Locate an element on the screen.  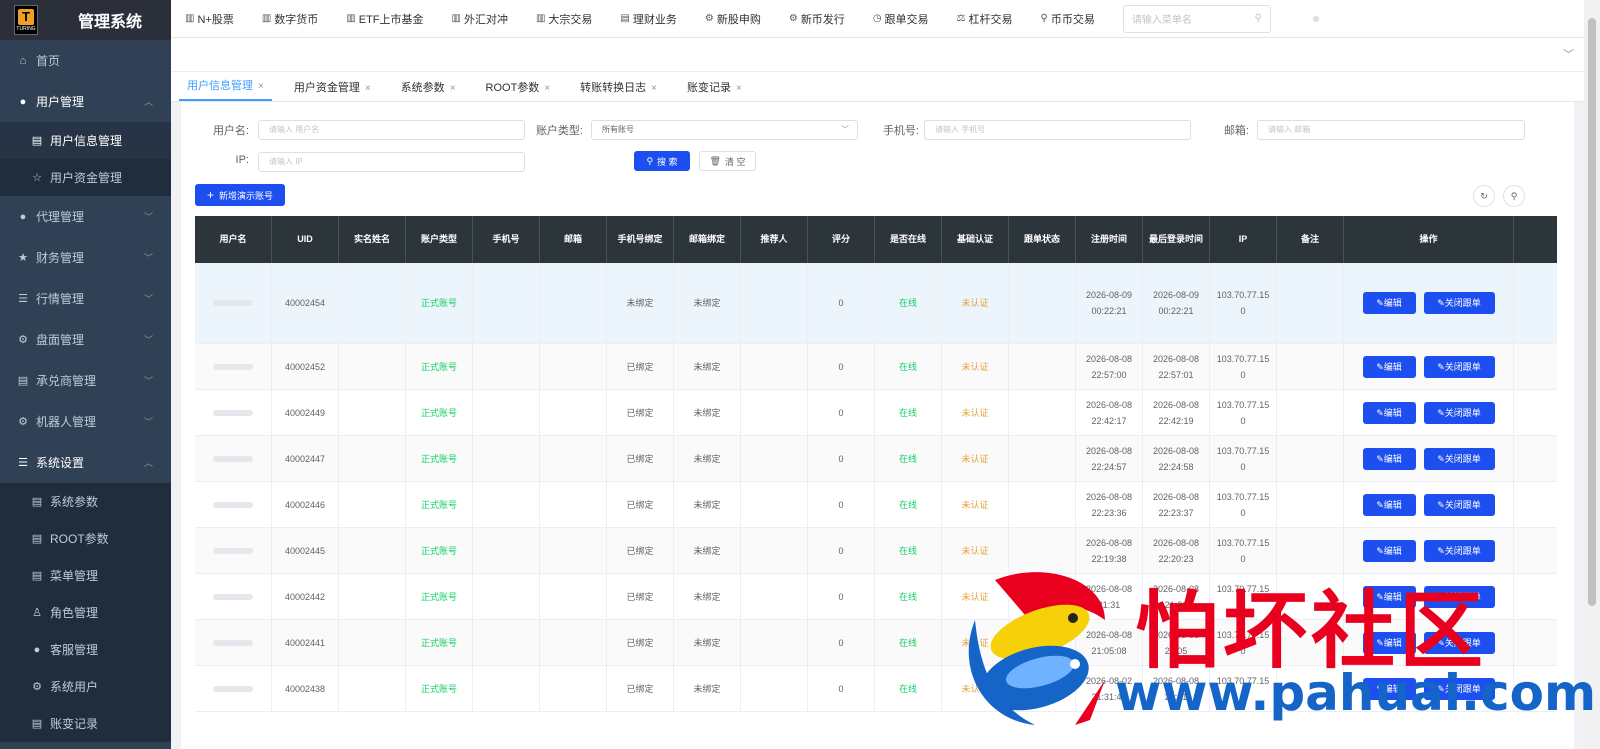
top-nav-item: ⚖ 杠杆交易 is located at coordinates (985, 19).